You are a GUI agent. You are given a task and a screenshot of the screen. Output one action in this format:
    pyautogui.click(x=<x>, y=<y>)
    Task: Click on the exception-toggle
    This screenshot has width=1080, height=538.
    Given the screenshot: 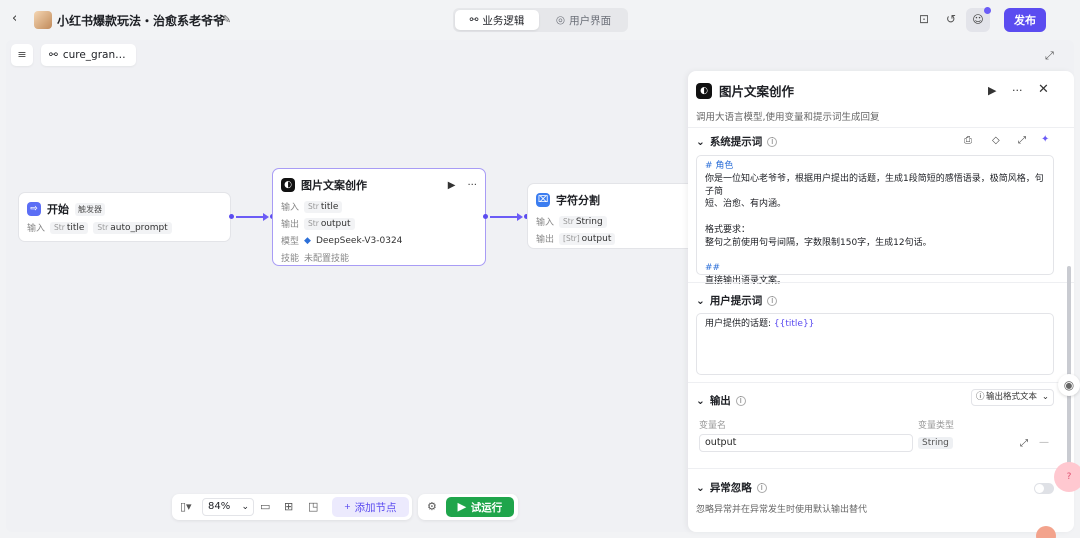 What is the action you would take?
    pyautogui.click(x=1044, y=488)
    